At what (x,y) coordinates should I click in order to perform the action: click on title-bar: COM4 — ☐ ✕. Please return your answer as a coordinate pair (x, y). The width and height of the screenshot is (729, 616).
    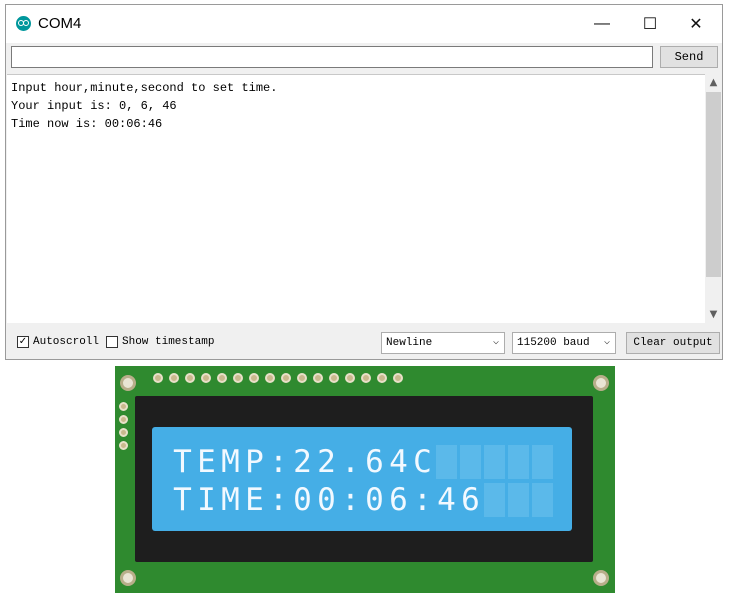
    Looking at the image, I should click on (364, 24).